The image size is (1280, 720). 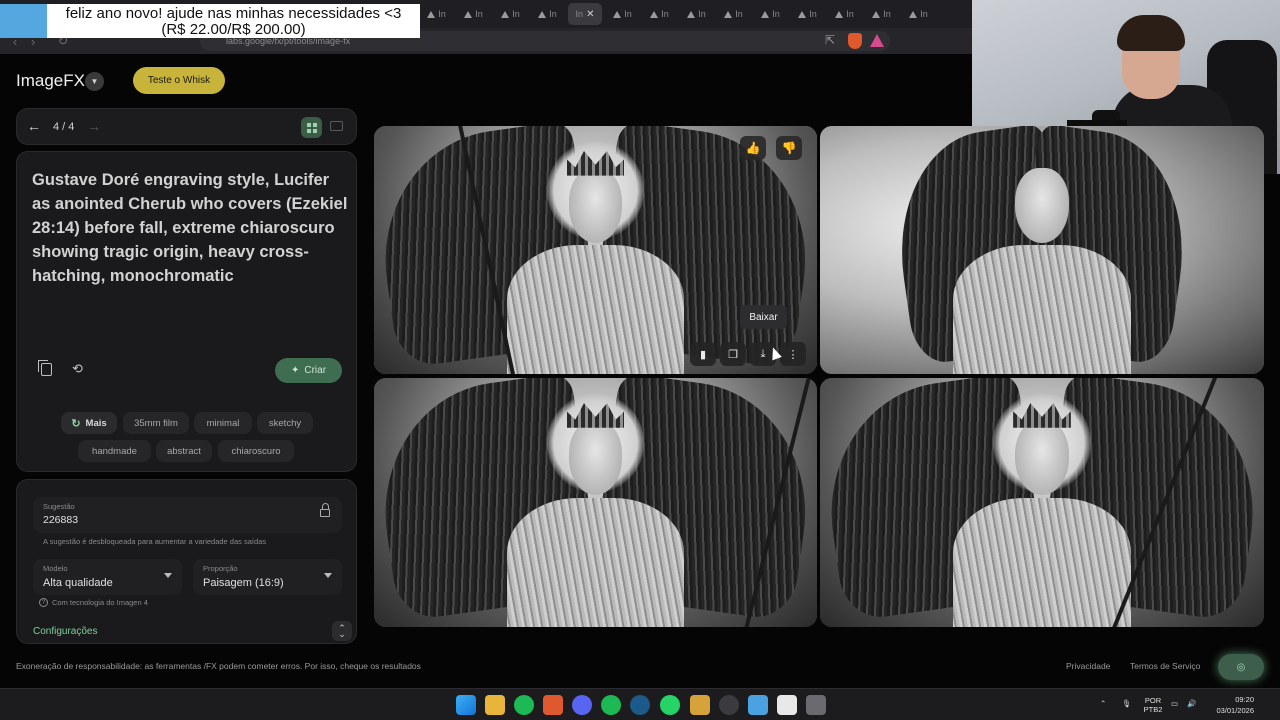 I want to click on terms-link: Termos de Serviço, so click(x=1165, y=666).